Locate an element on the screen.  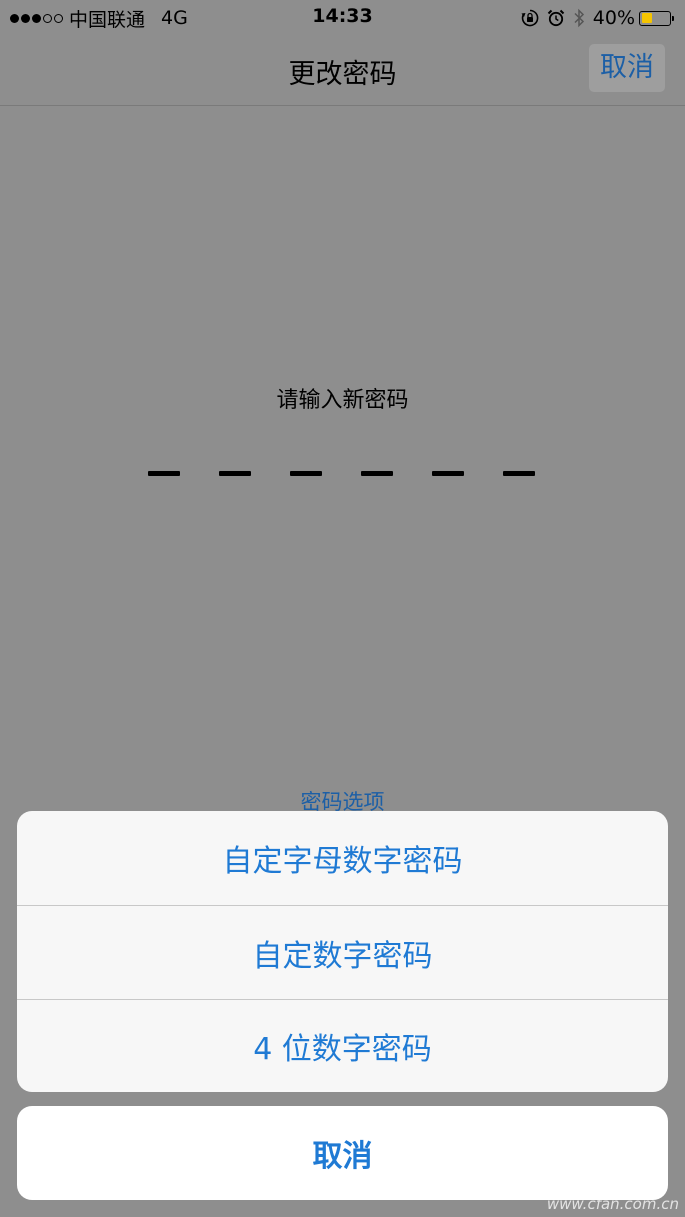
rotation-lock-icon is located at coordinates (530, 18).